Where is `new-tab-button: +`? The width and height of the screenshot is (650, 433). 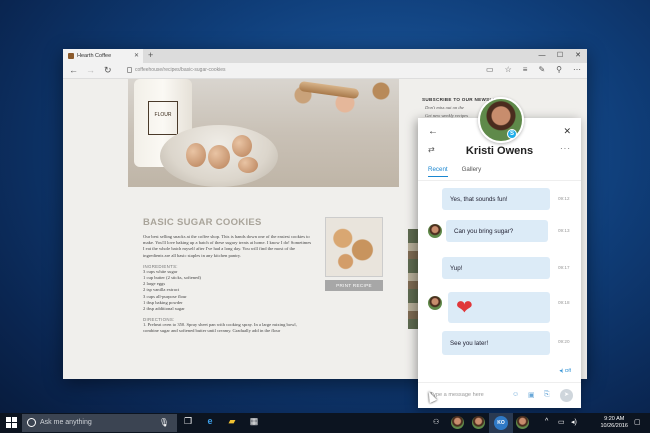 new-tab-button: + is located at coordinates (150, 55).